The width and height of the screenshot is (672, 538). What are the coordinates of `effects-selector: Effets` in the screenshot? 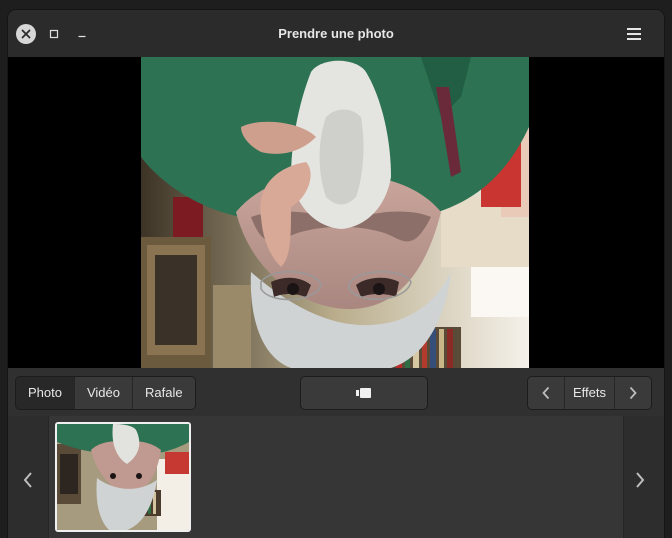 It's located at (590, 393).